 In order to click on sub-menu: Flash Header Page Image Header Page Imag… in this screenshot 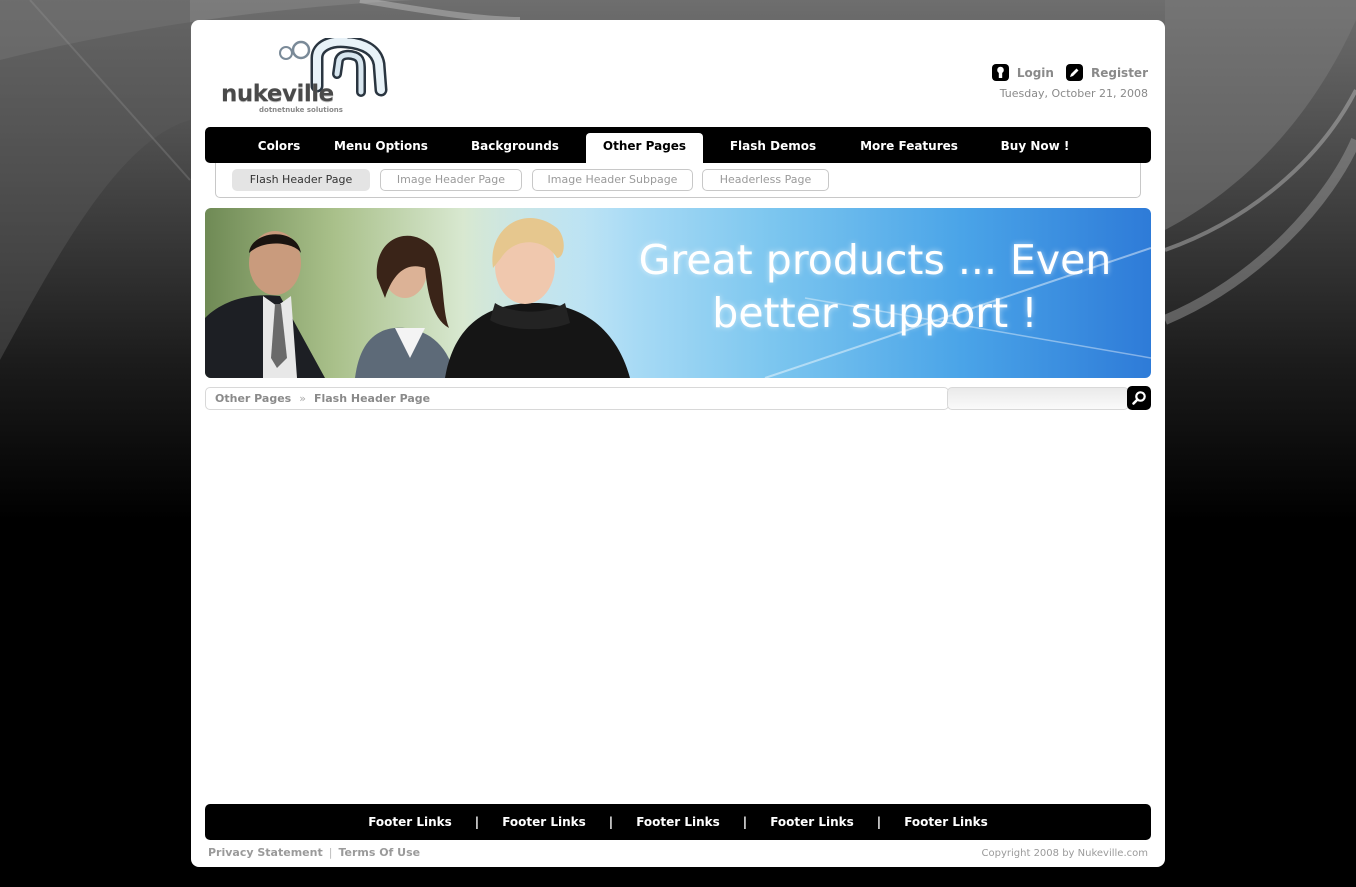, I will do `click(678, 180)`.